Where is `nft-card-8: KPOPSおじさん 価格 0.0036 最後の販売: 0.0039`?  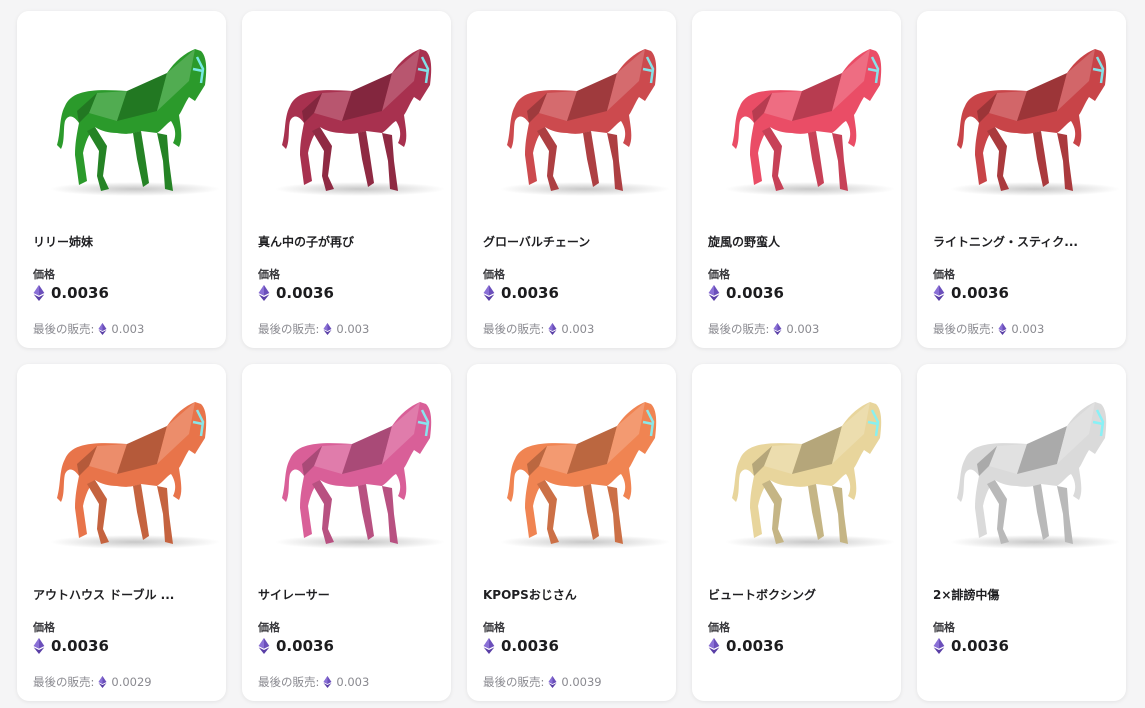 nft-card-8: KPOPSおじさん 価格 0.0036 最後の販売: 0.0039 is located at coordinates (571, 532).